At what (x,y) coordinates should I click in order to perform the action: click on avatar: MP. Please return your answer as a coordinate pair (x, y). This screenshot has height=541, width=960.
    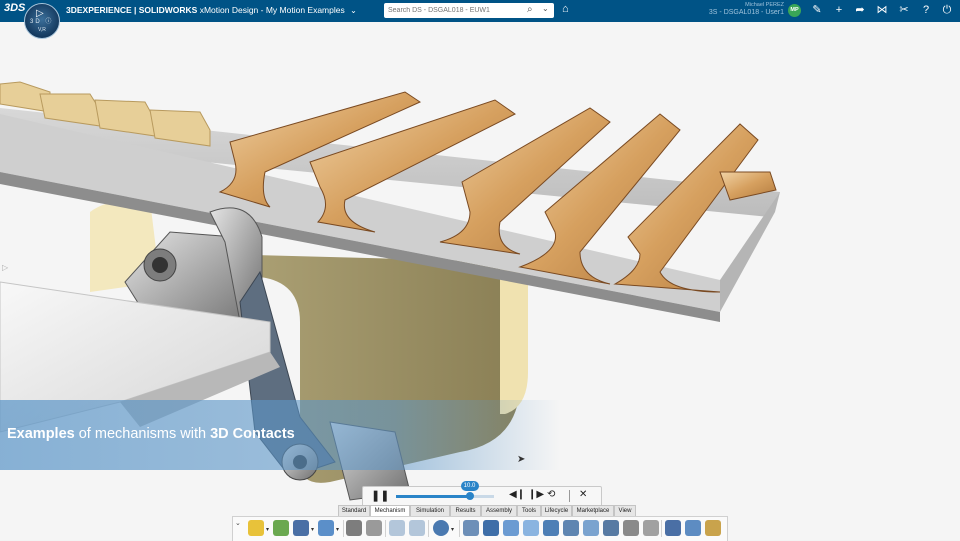
    Looking at the image, I should click on (794, 10).